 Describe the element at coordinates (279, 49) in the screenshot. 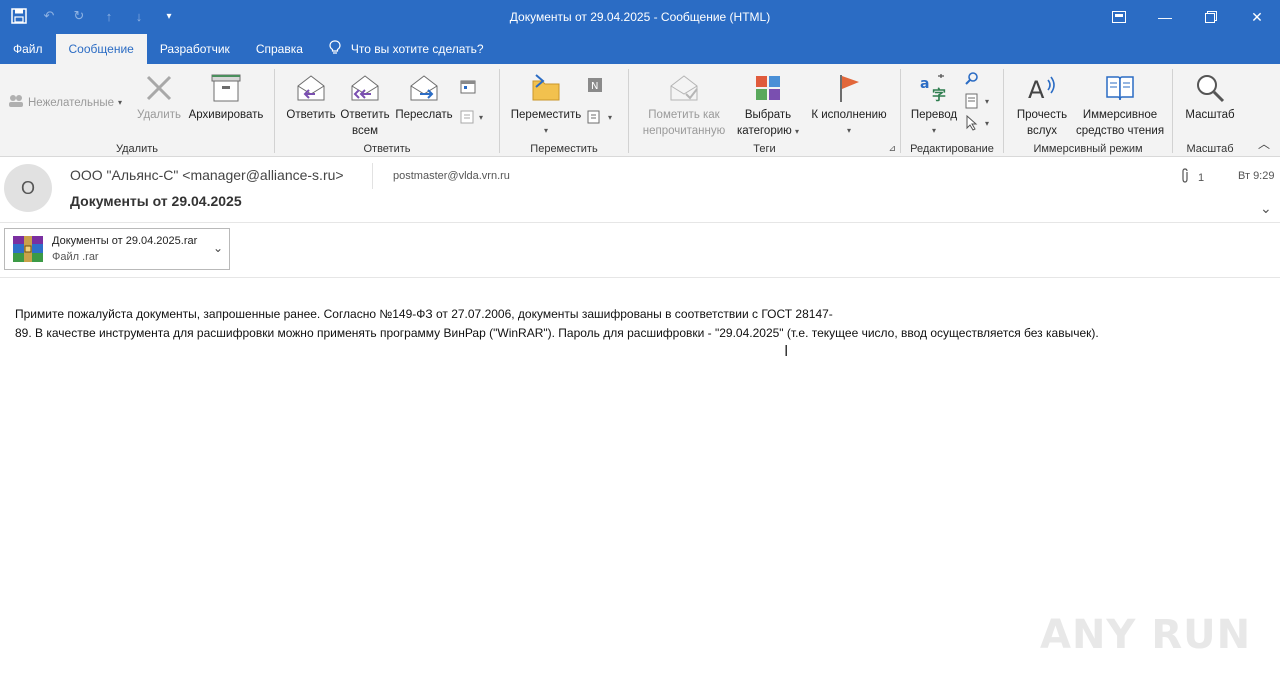

I see `tab-help: Справка` at that location.